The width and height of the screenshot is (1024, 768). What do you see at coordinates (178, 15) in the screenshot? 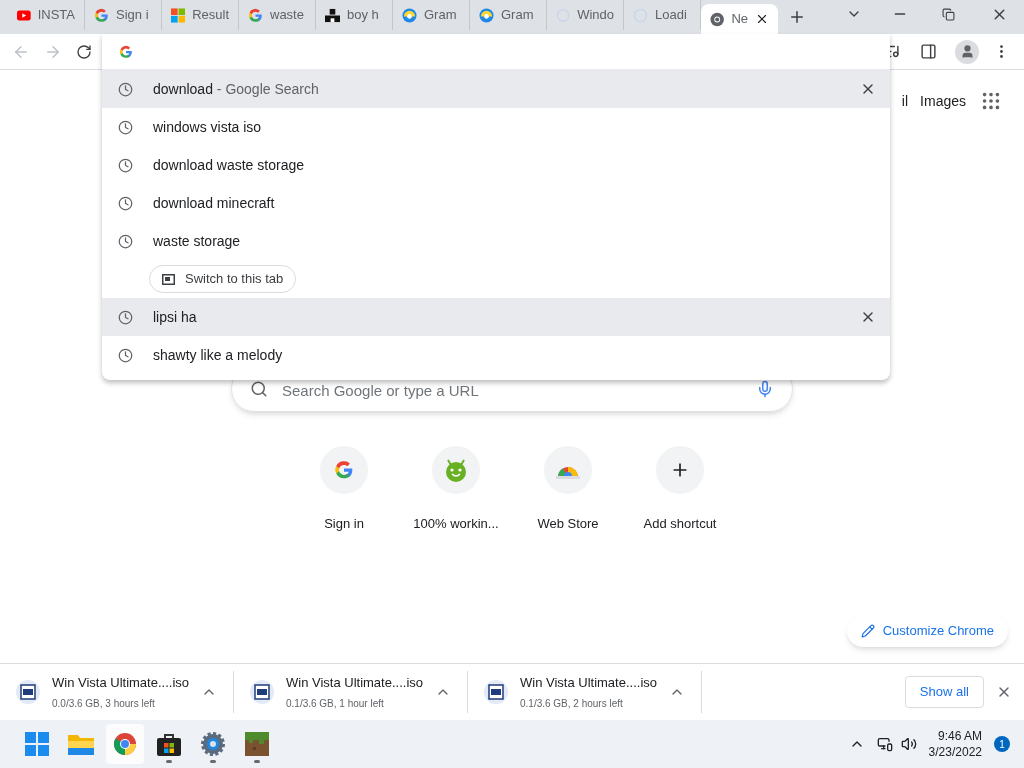
I see `squares-icon` at bounding box center [178, 15].